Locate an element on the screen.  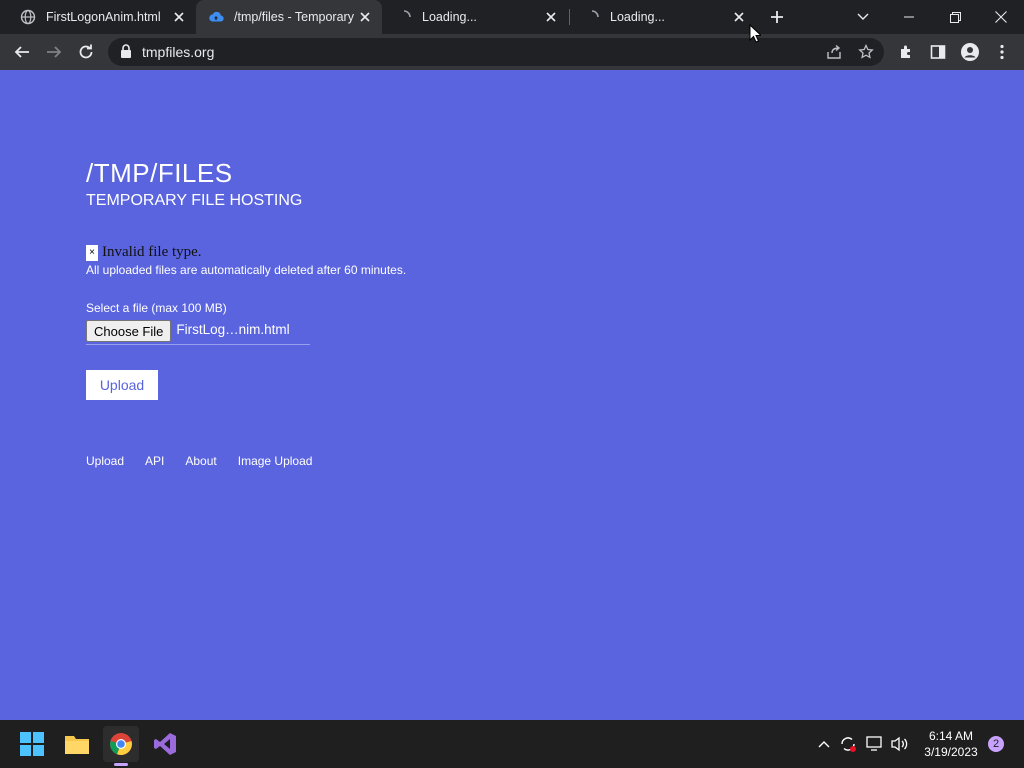
clock-date: 3/19/2023 is located at coordinates (951, 752).